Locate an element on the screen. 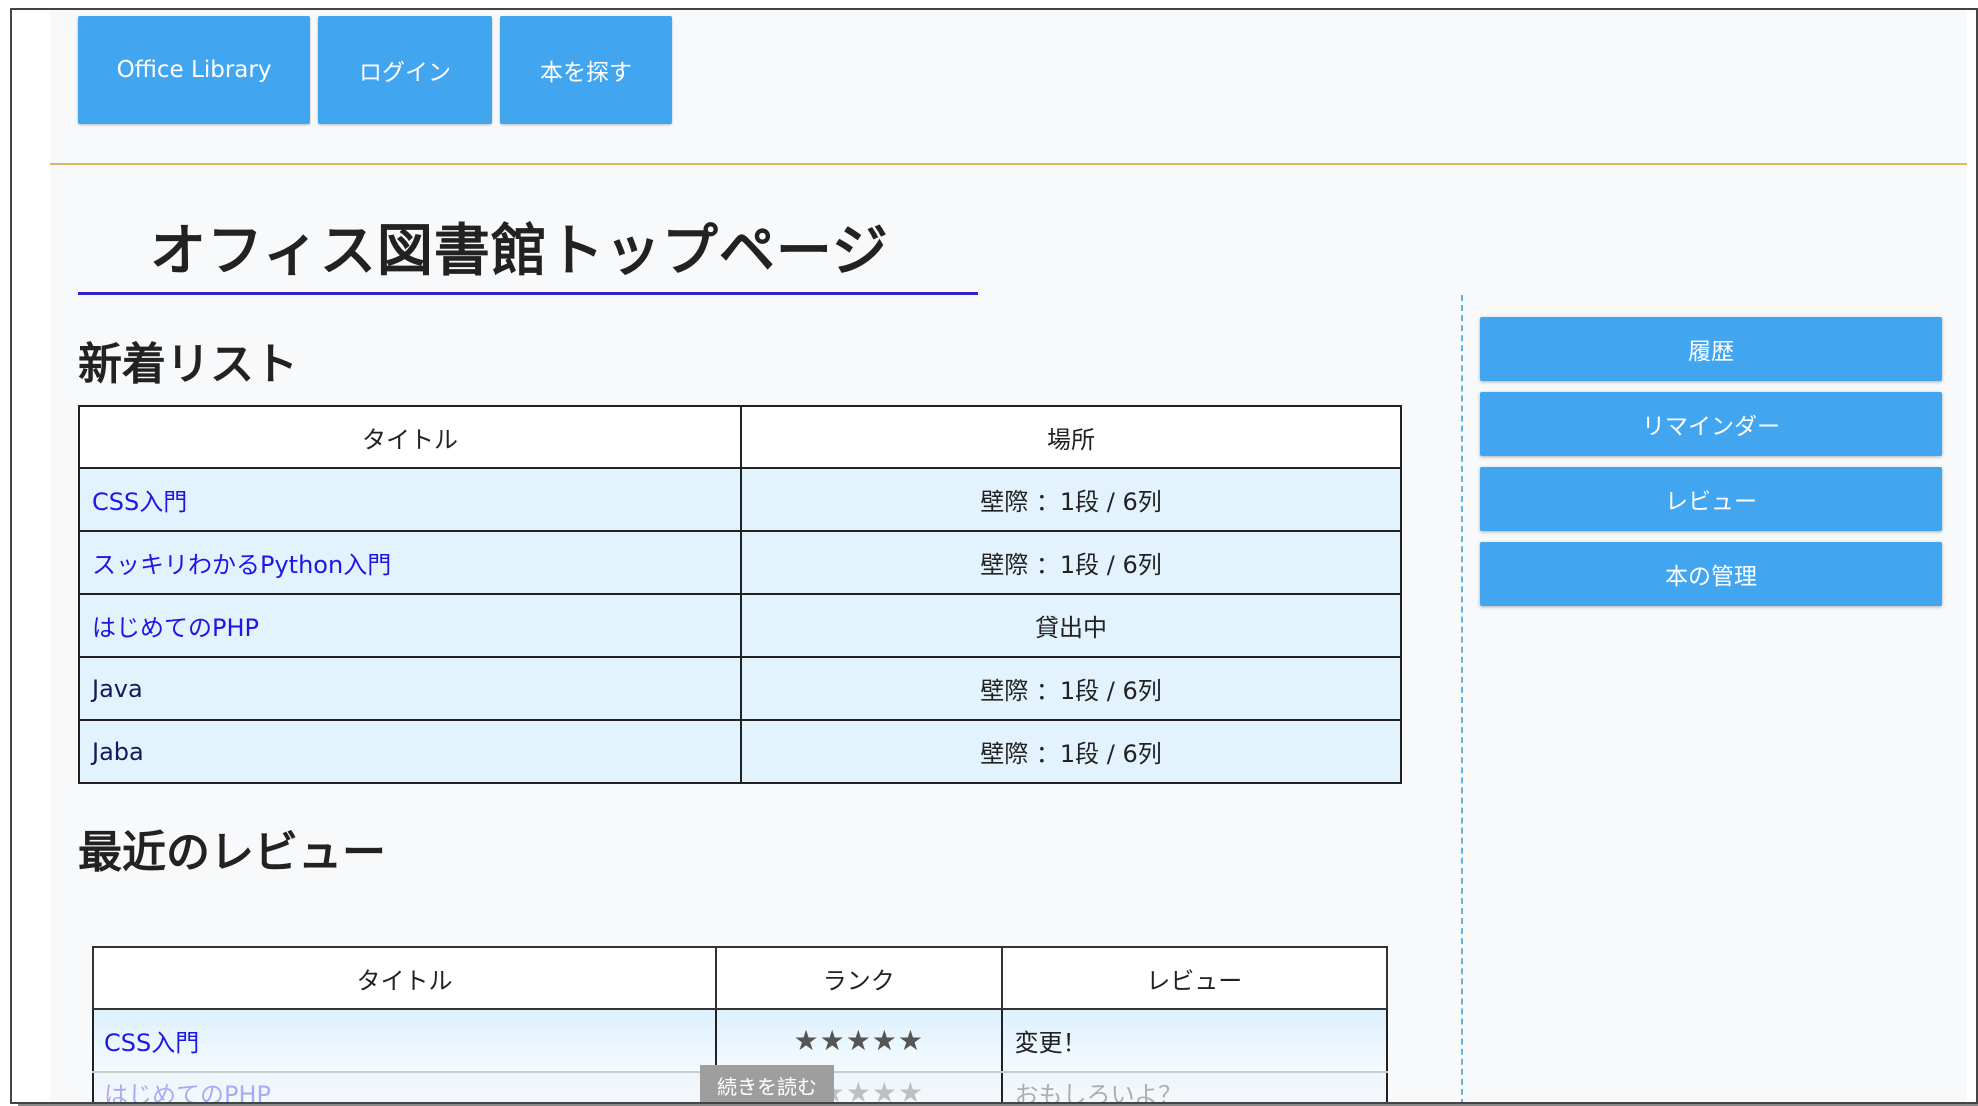  column-header-location: 場所 is located at coordinates (1071, 437).